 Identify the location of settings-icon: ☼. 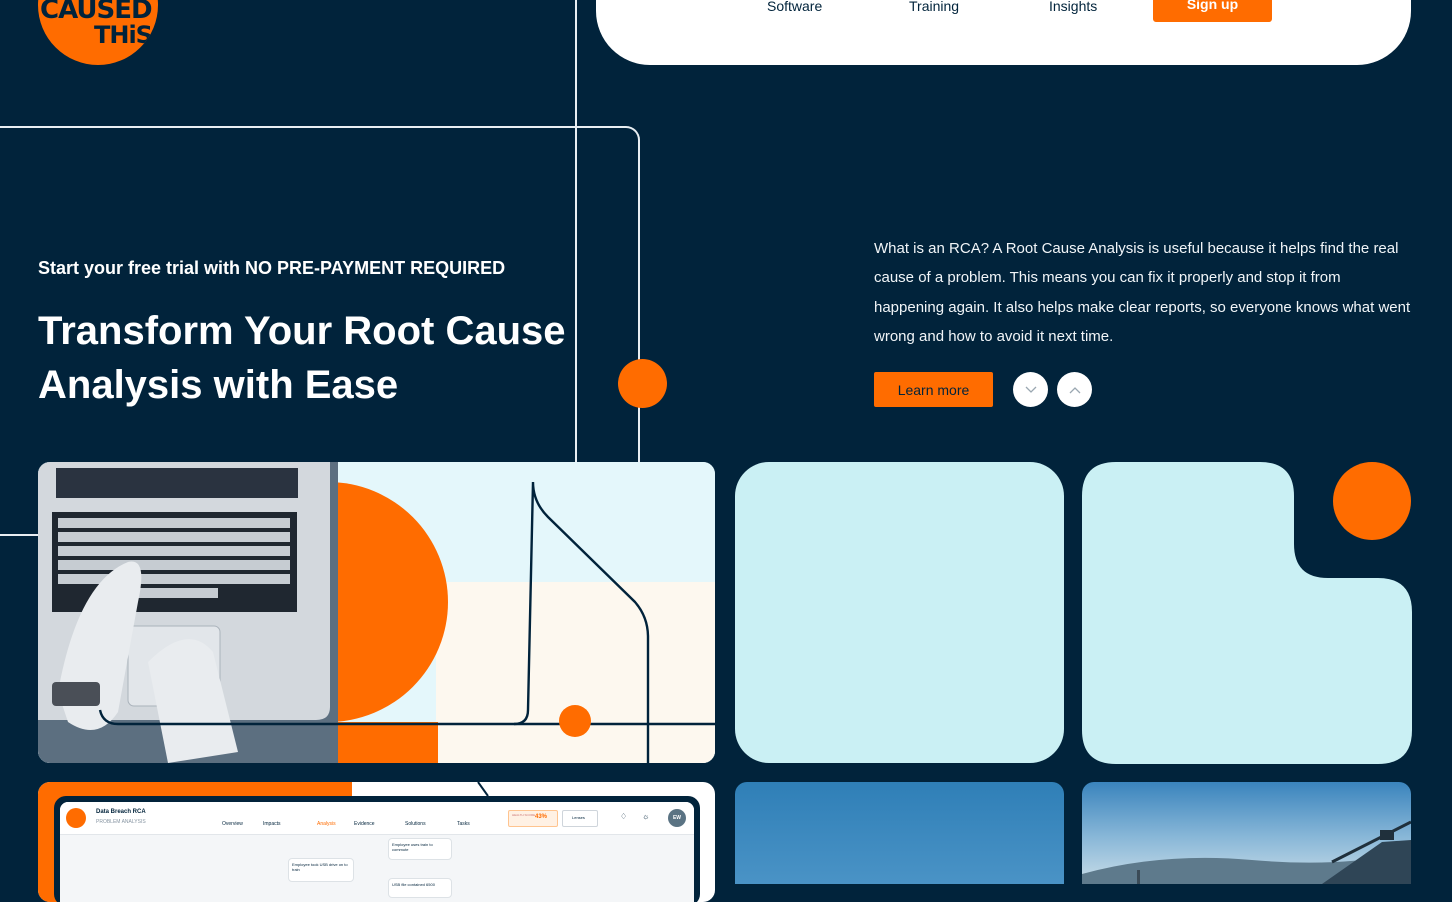
(645, 816).